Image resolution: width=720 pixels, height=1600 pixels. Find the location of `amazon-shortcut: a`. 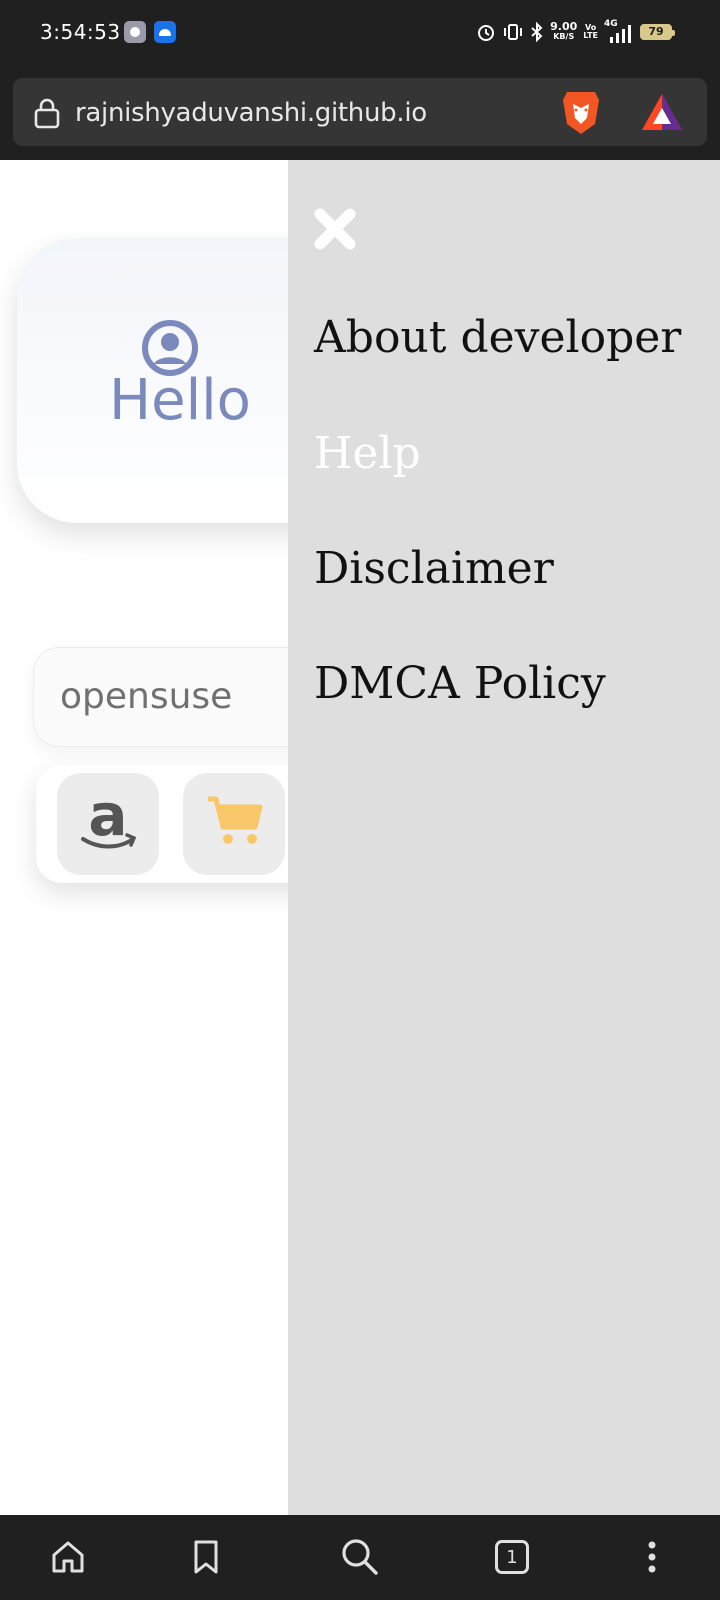

amazon-shortcut: a is located at coordinates (108, 824).